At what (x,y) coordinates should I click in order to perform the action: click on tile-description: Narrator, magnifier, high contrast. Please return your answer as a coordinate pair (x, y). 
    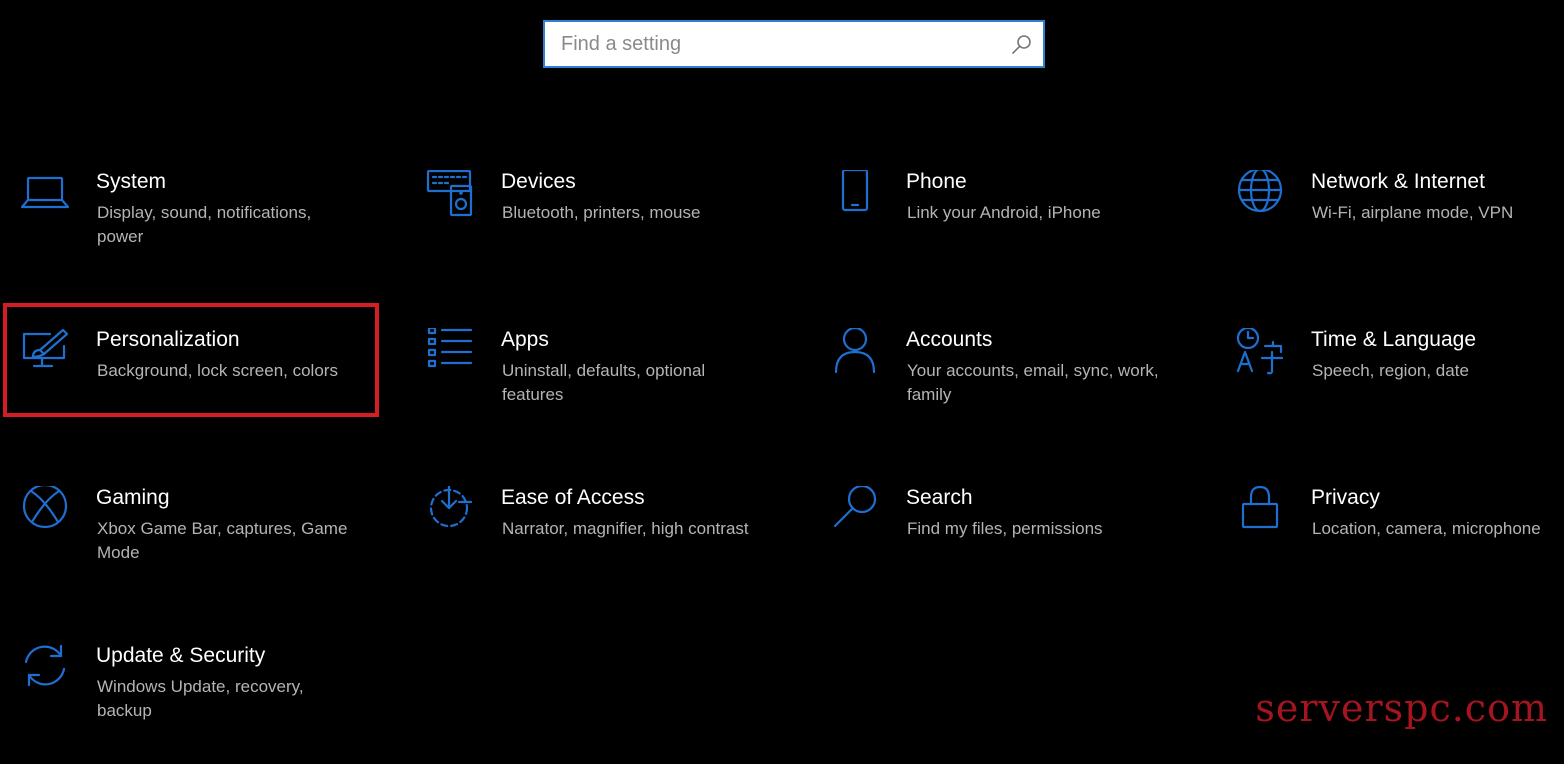
    Looking at the image, I should click on (625, 528).